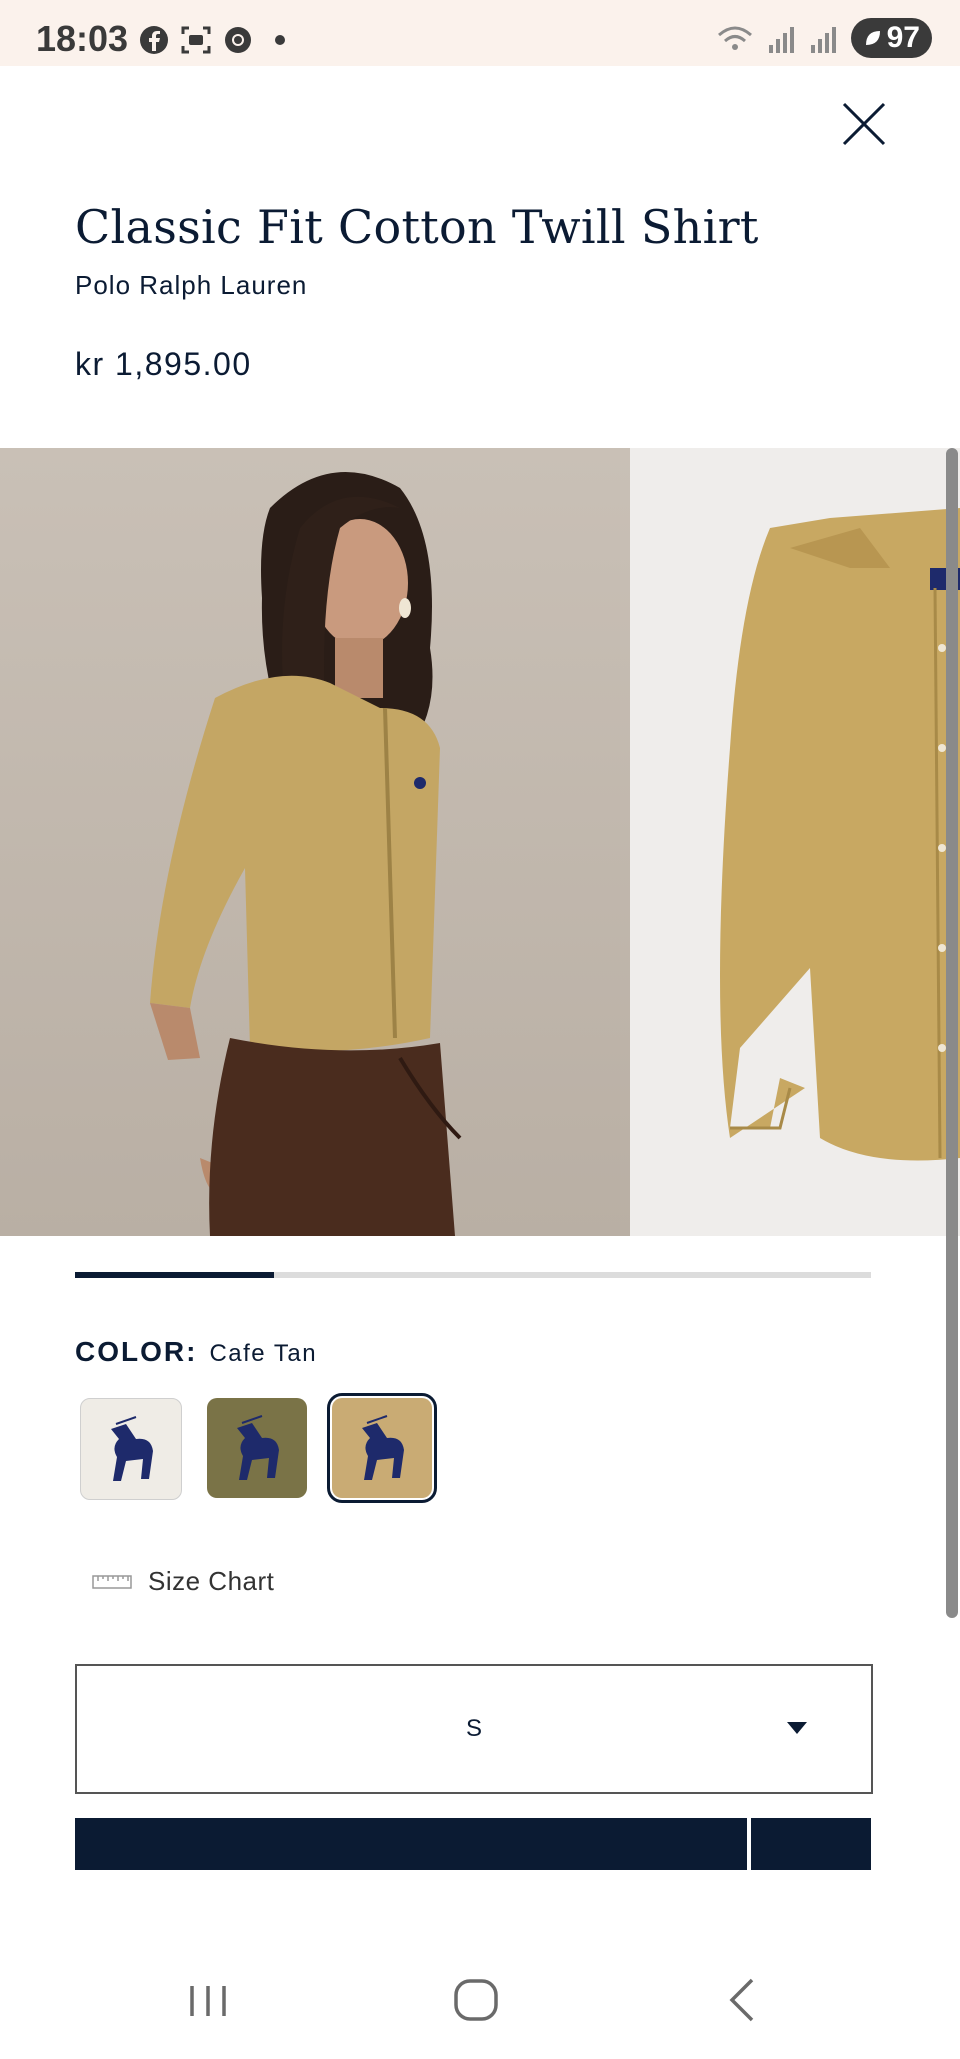  Describe the element at coordinates (211, 1581) in the screenshot. I see `size-chart-label: Size Chart` at that location.